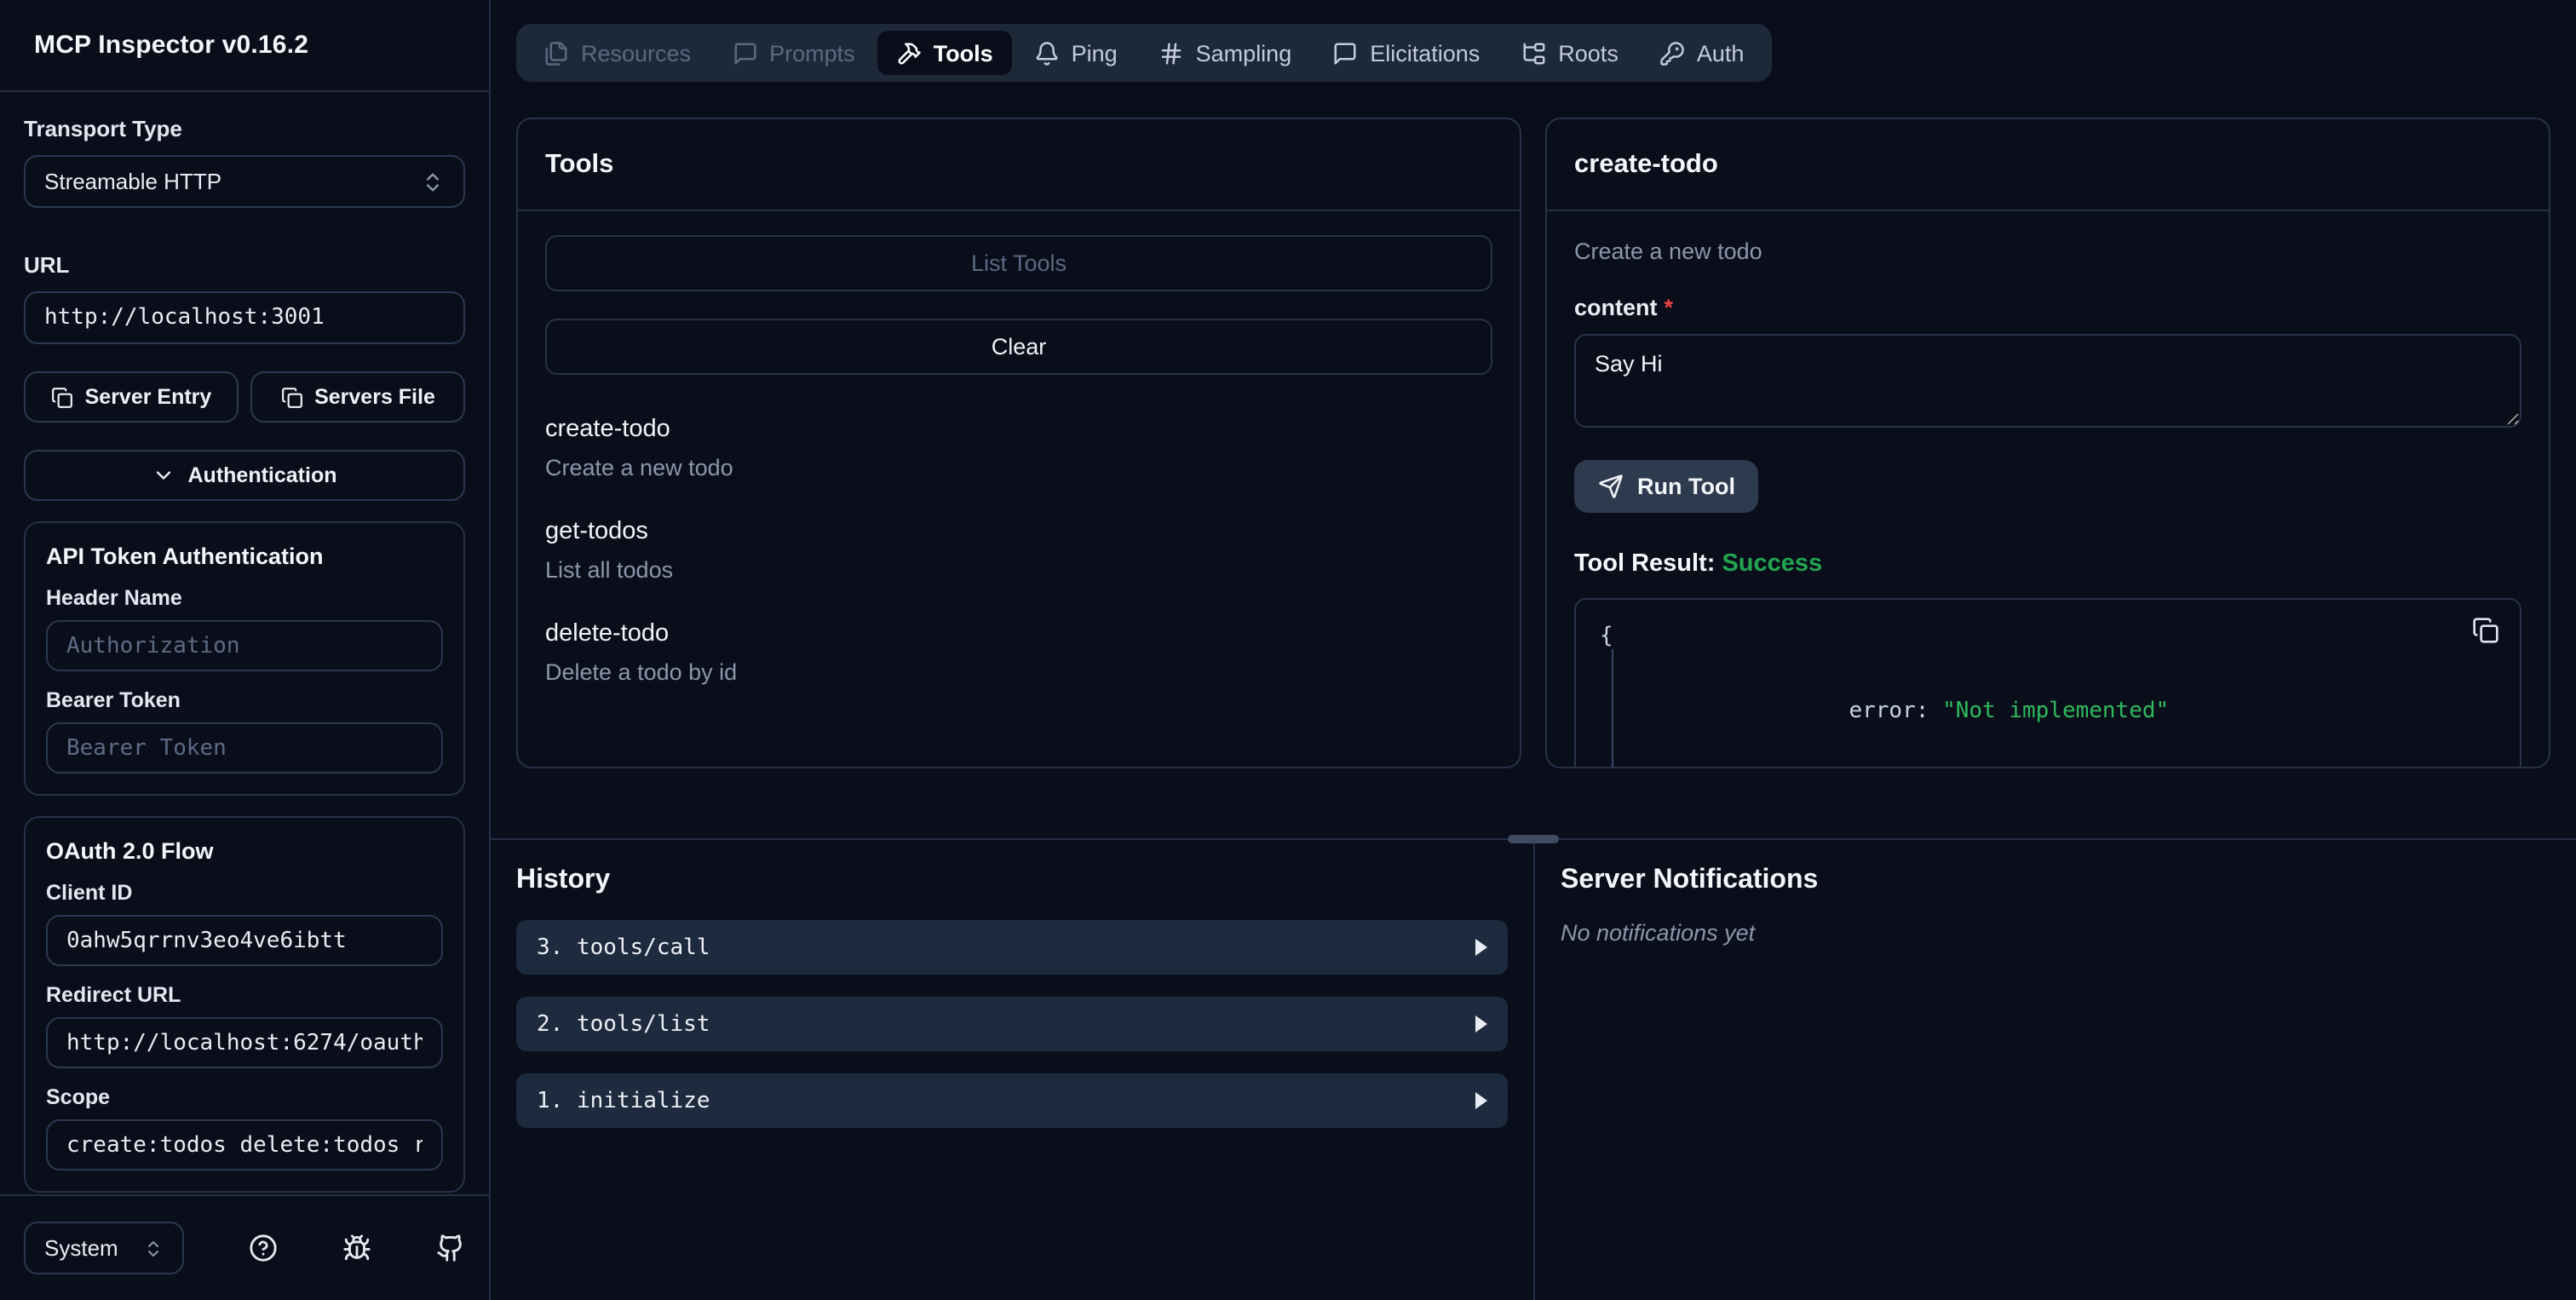 This screenshot has width=2576, height=1300. What do you see at coordinates (245, 645) in the screenshot?
I see `header-name-input` at bounding box center [245, 645].